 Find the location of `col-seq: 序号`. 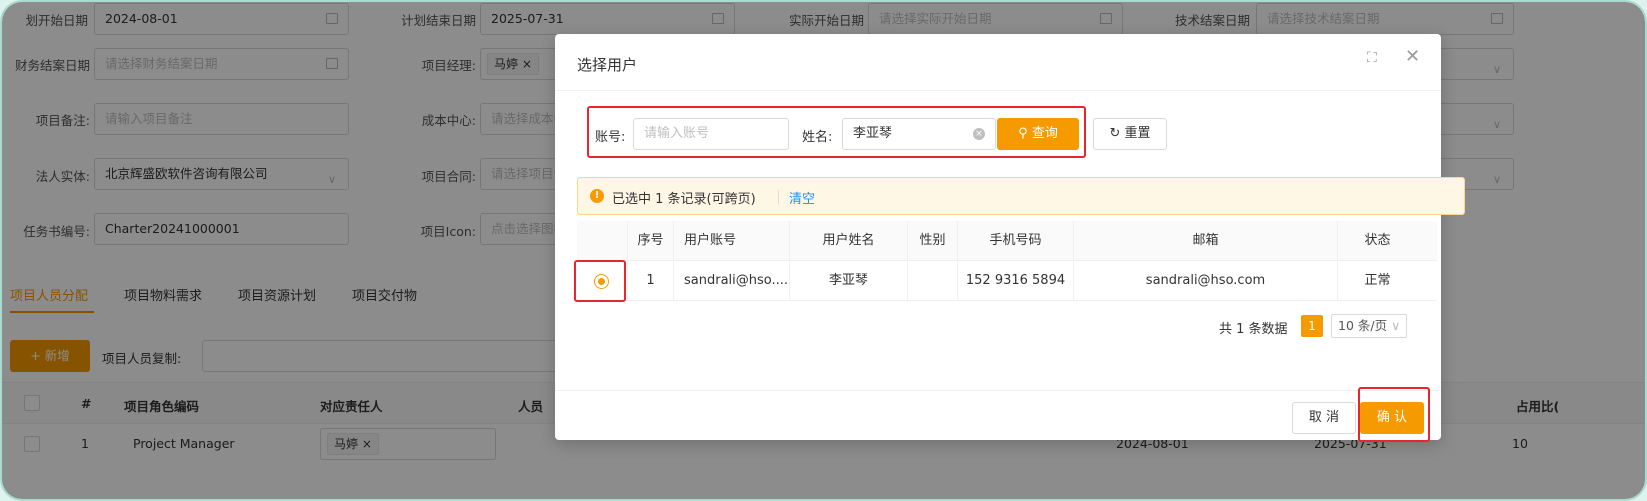

col-seq: 序号 is located at coordinates (650, 241).